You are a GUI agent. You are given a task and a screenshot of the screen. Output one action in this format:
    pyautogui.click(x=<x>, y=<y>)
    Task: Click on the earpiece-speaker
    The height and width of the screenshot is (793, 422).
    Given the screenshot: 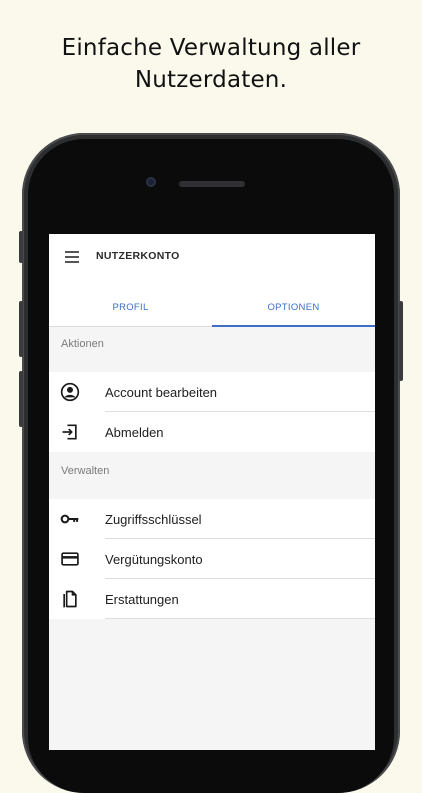 What is the action you would take?
    pyautogui.click(x=212, y=184)
    